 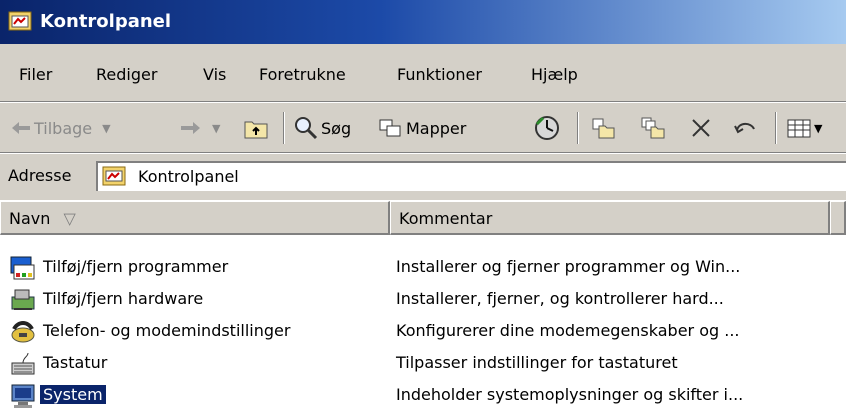 What do you see at coordinates (537, 362) in the screenshot?
I see `item-comment: Tilpasser indstillinger for tastaturet` at bounding box center [537, 362].